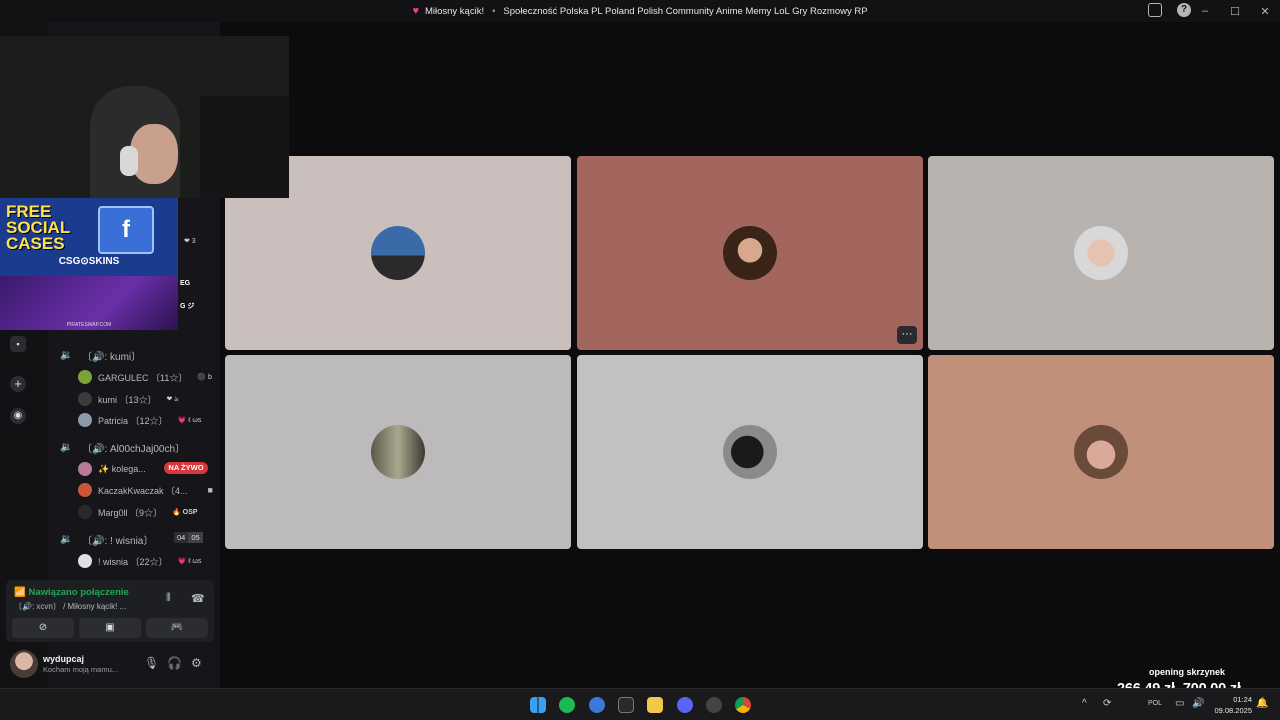  I want to click on help-icon: ?, so click(1184, 10).